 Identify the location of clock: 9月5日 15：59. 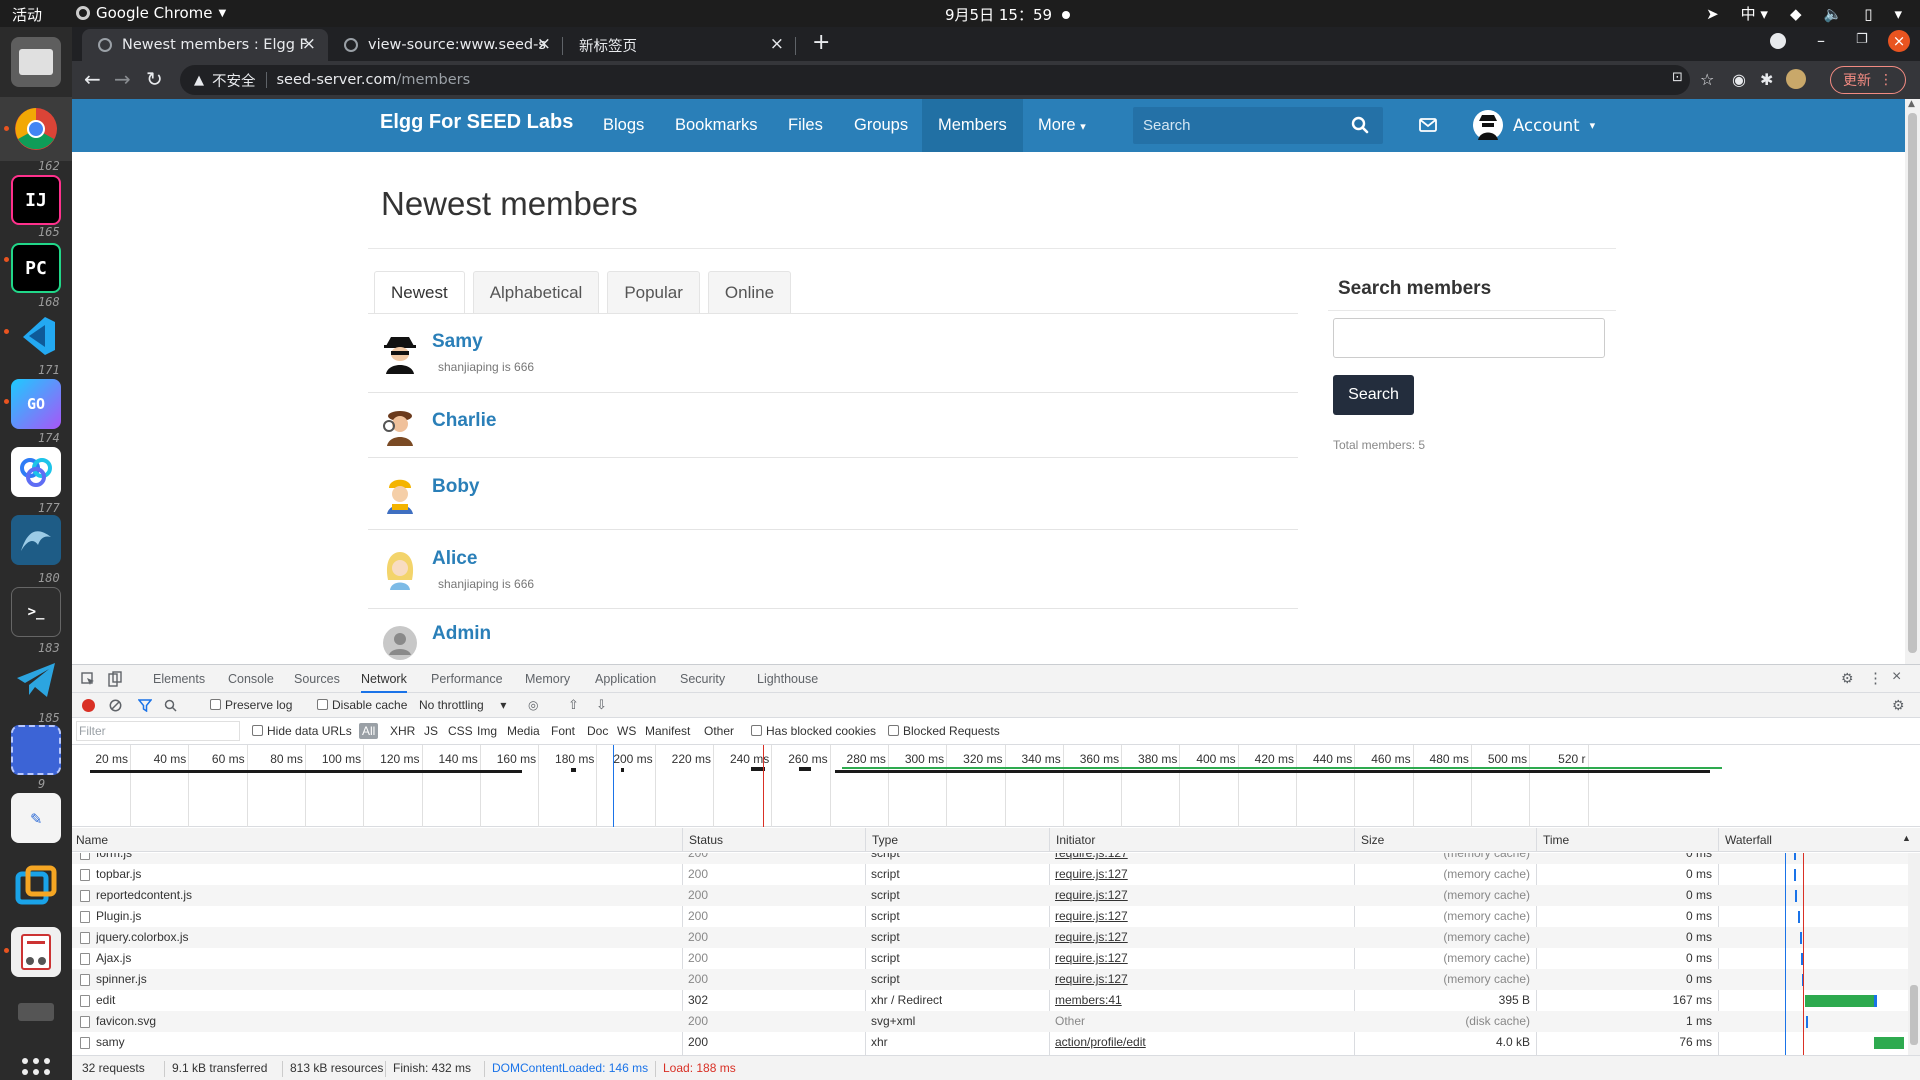
(1008, 14).